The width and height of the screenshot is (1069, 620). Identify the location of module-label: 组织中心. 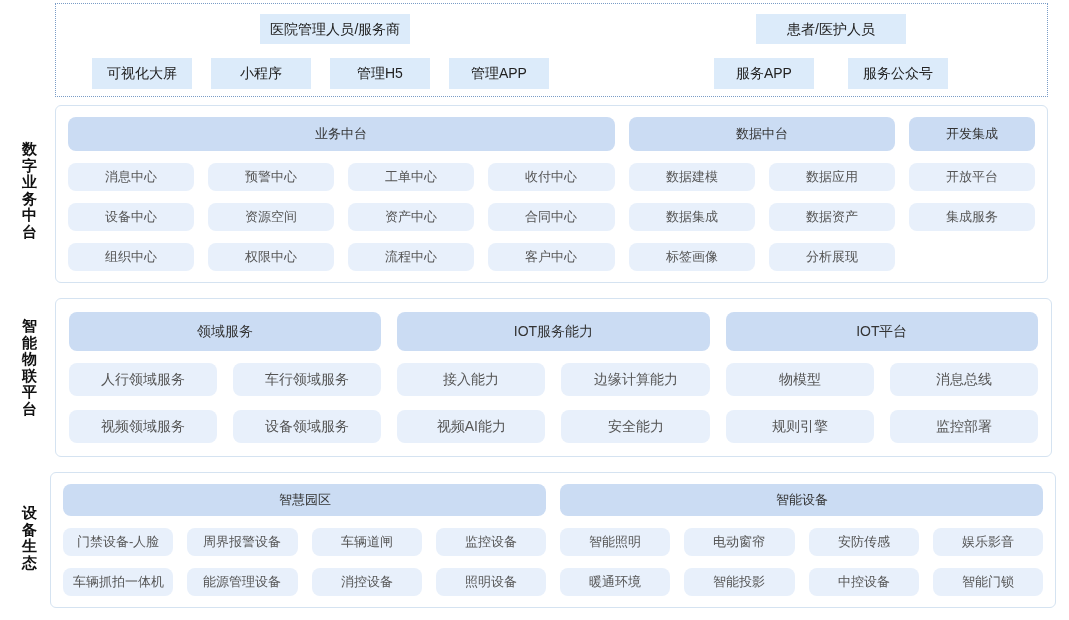
(131, 257).